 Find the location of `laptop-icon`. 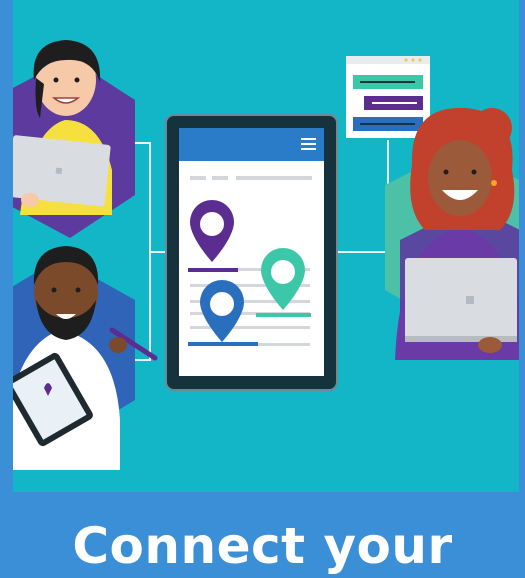

laptop-icon is located at coordinates (461, 300).